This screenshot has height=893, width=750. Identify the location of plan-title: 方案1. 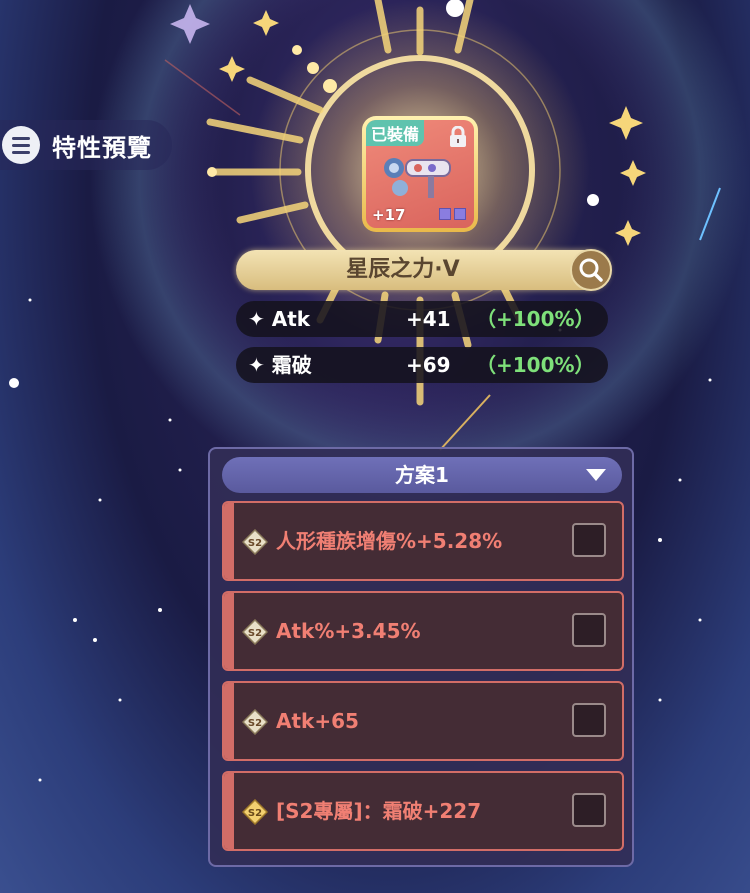
(422, 475).